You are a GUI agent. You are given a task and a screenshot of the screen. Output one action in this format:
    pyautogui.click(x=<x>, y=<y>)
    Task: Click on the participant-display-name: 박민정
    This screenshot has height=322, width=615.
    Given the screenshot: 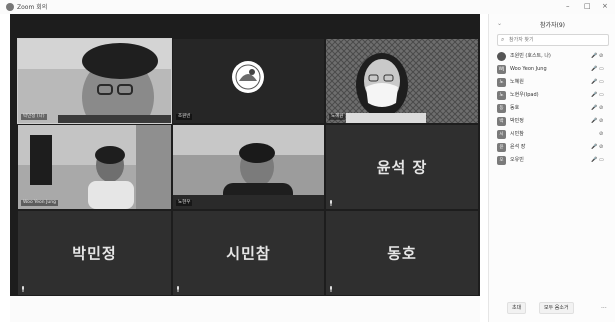 What is the action you would take?
    pyautogui.click(x=94, y=253)
    